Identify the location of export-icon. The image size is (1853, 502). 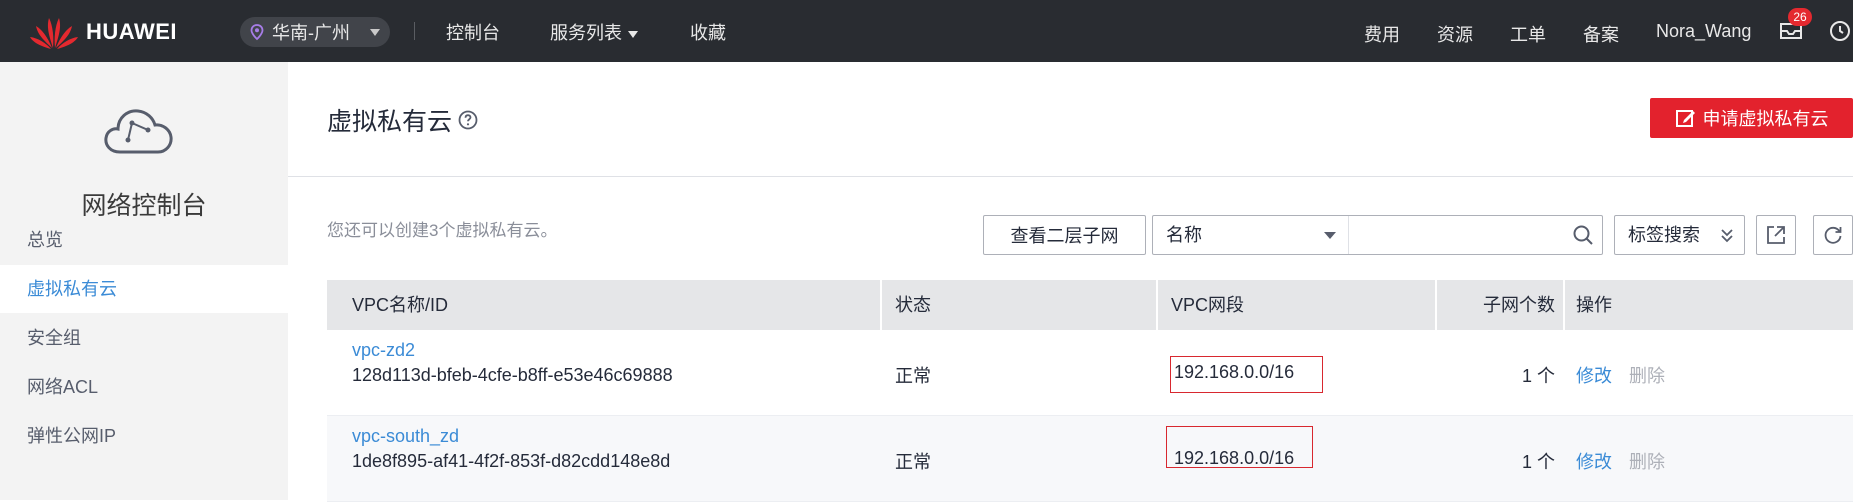
(1776, 235).